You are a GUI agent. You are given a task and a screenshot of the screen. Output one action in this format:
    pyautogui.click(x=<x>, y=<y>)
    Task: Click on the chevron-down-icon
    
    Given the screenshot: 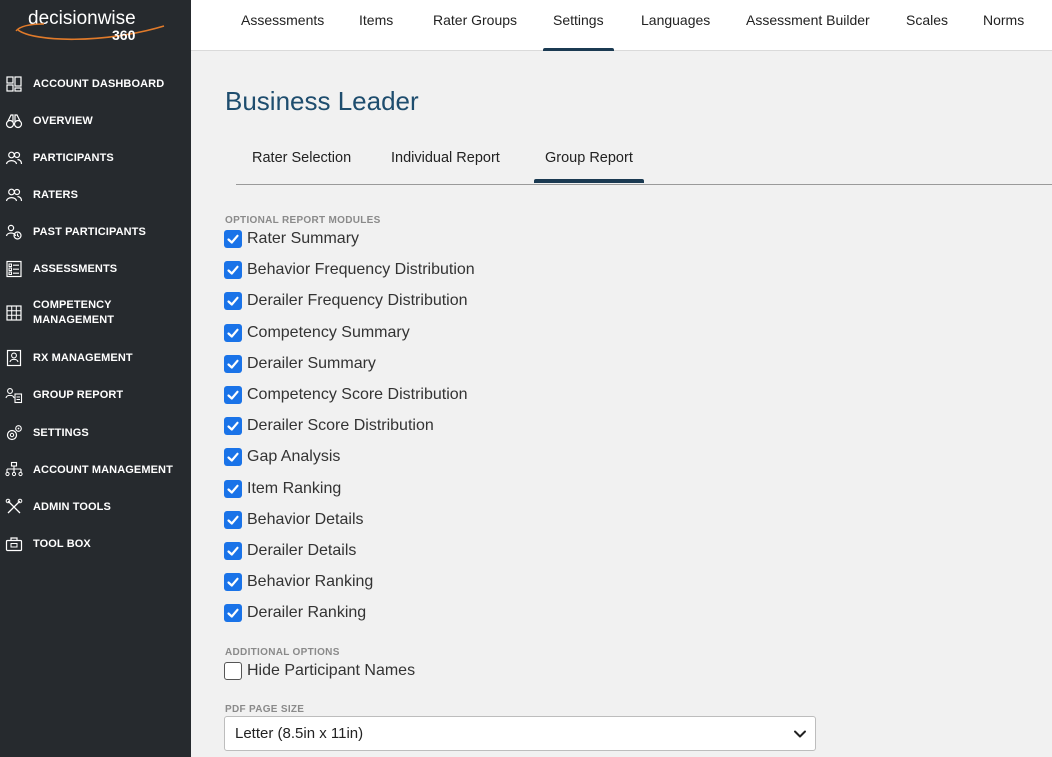 What is the action you would take?
    pyautogui.click(x=800, y=734)
    